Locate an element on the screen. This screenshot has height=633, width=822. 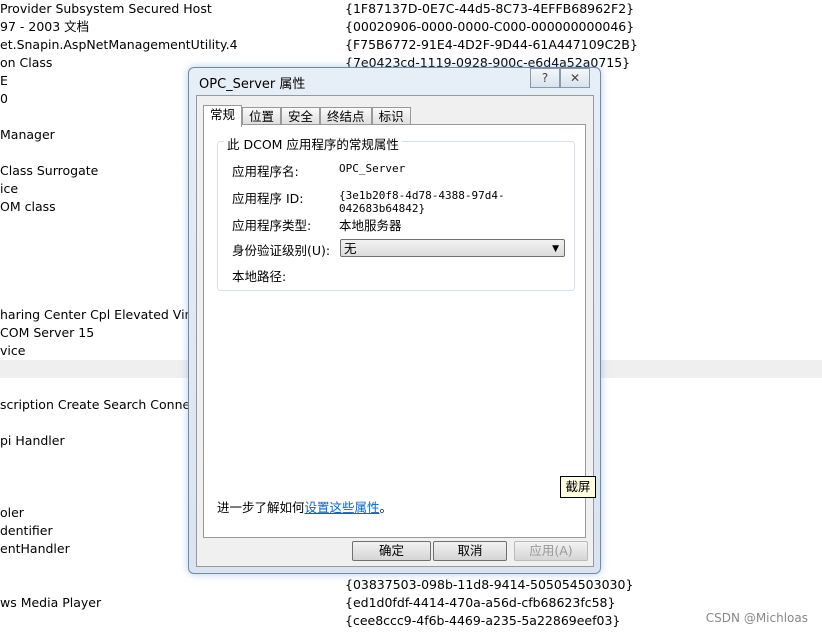
row-name: dentifier is located at coordinates (26, 530).